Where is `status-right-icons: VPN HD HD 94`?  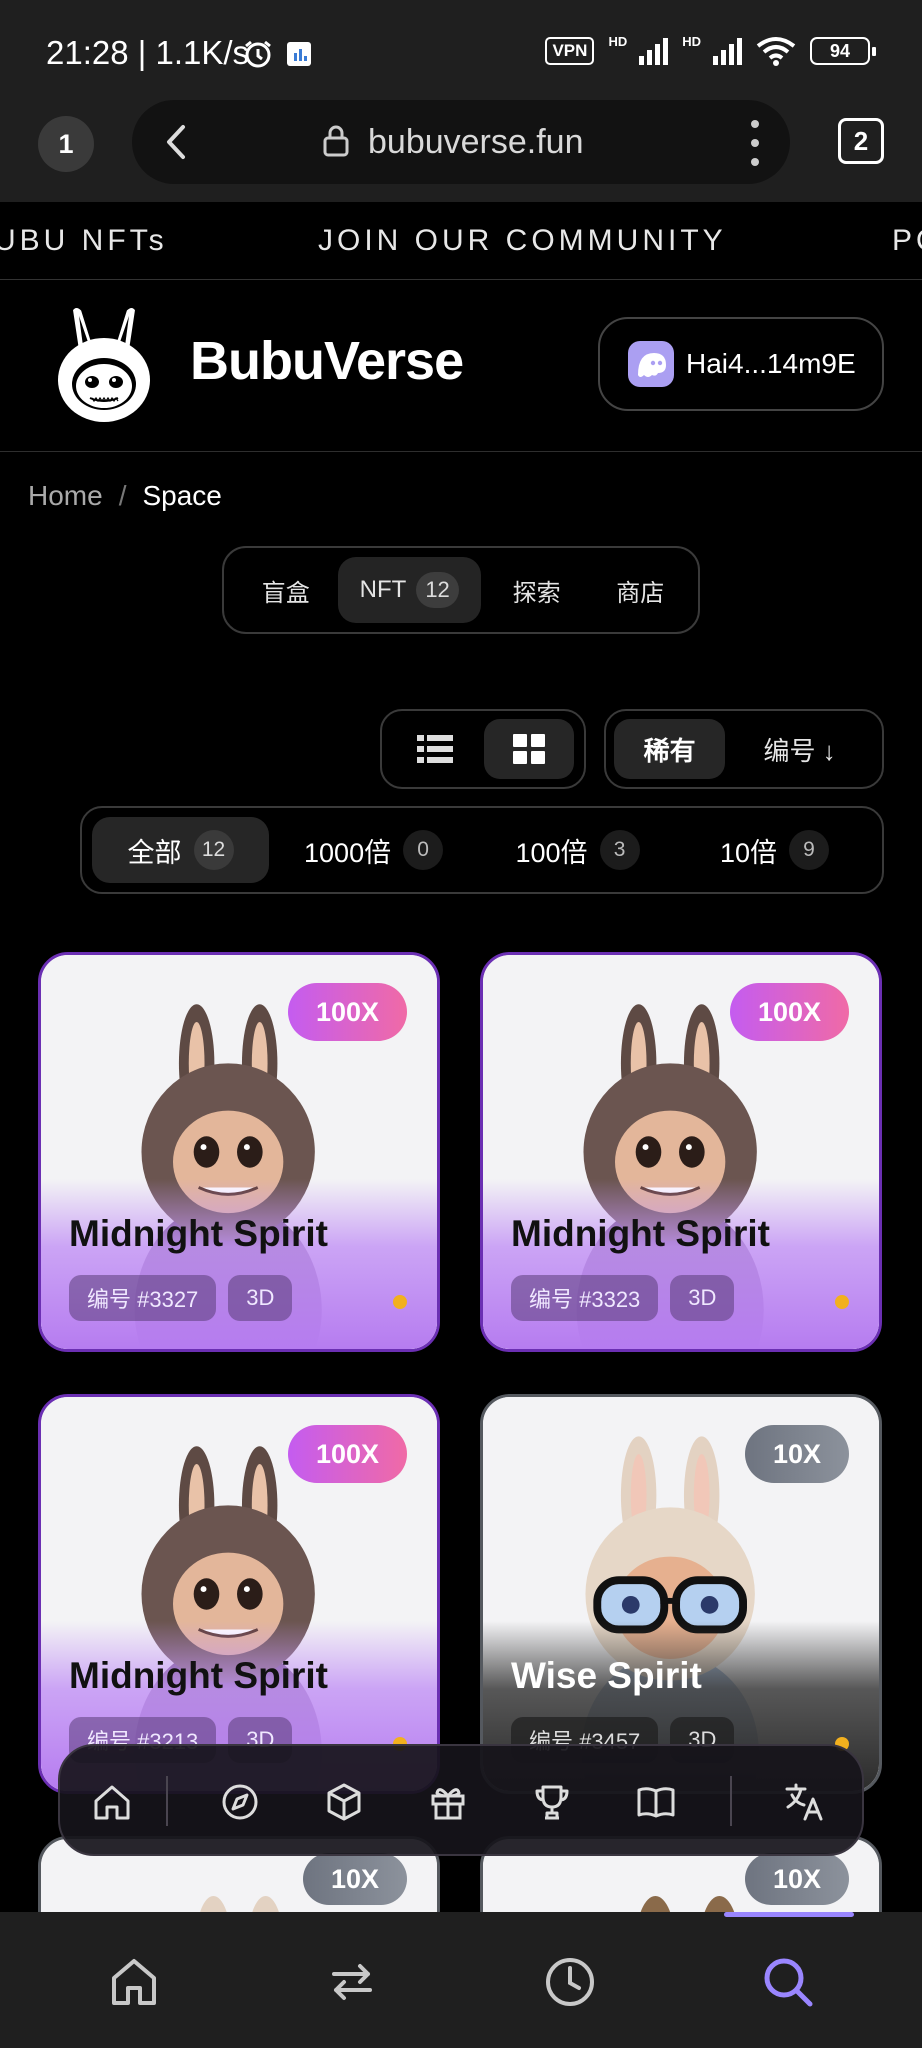 status-right-icons: VPN HD HD 94 is located at coordinates (710, 49).